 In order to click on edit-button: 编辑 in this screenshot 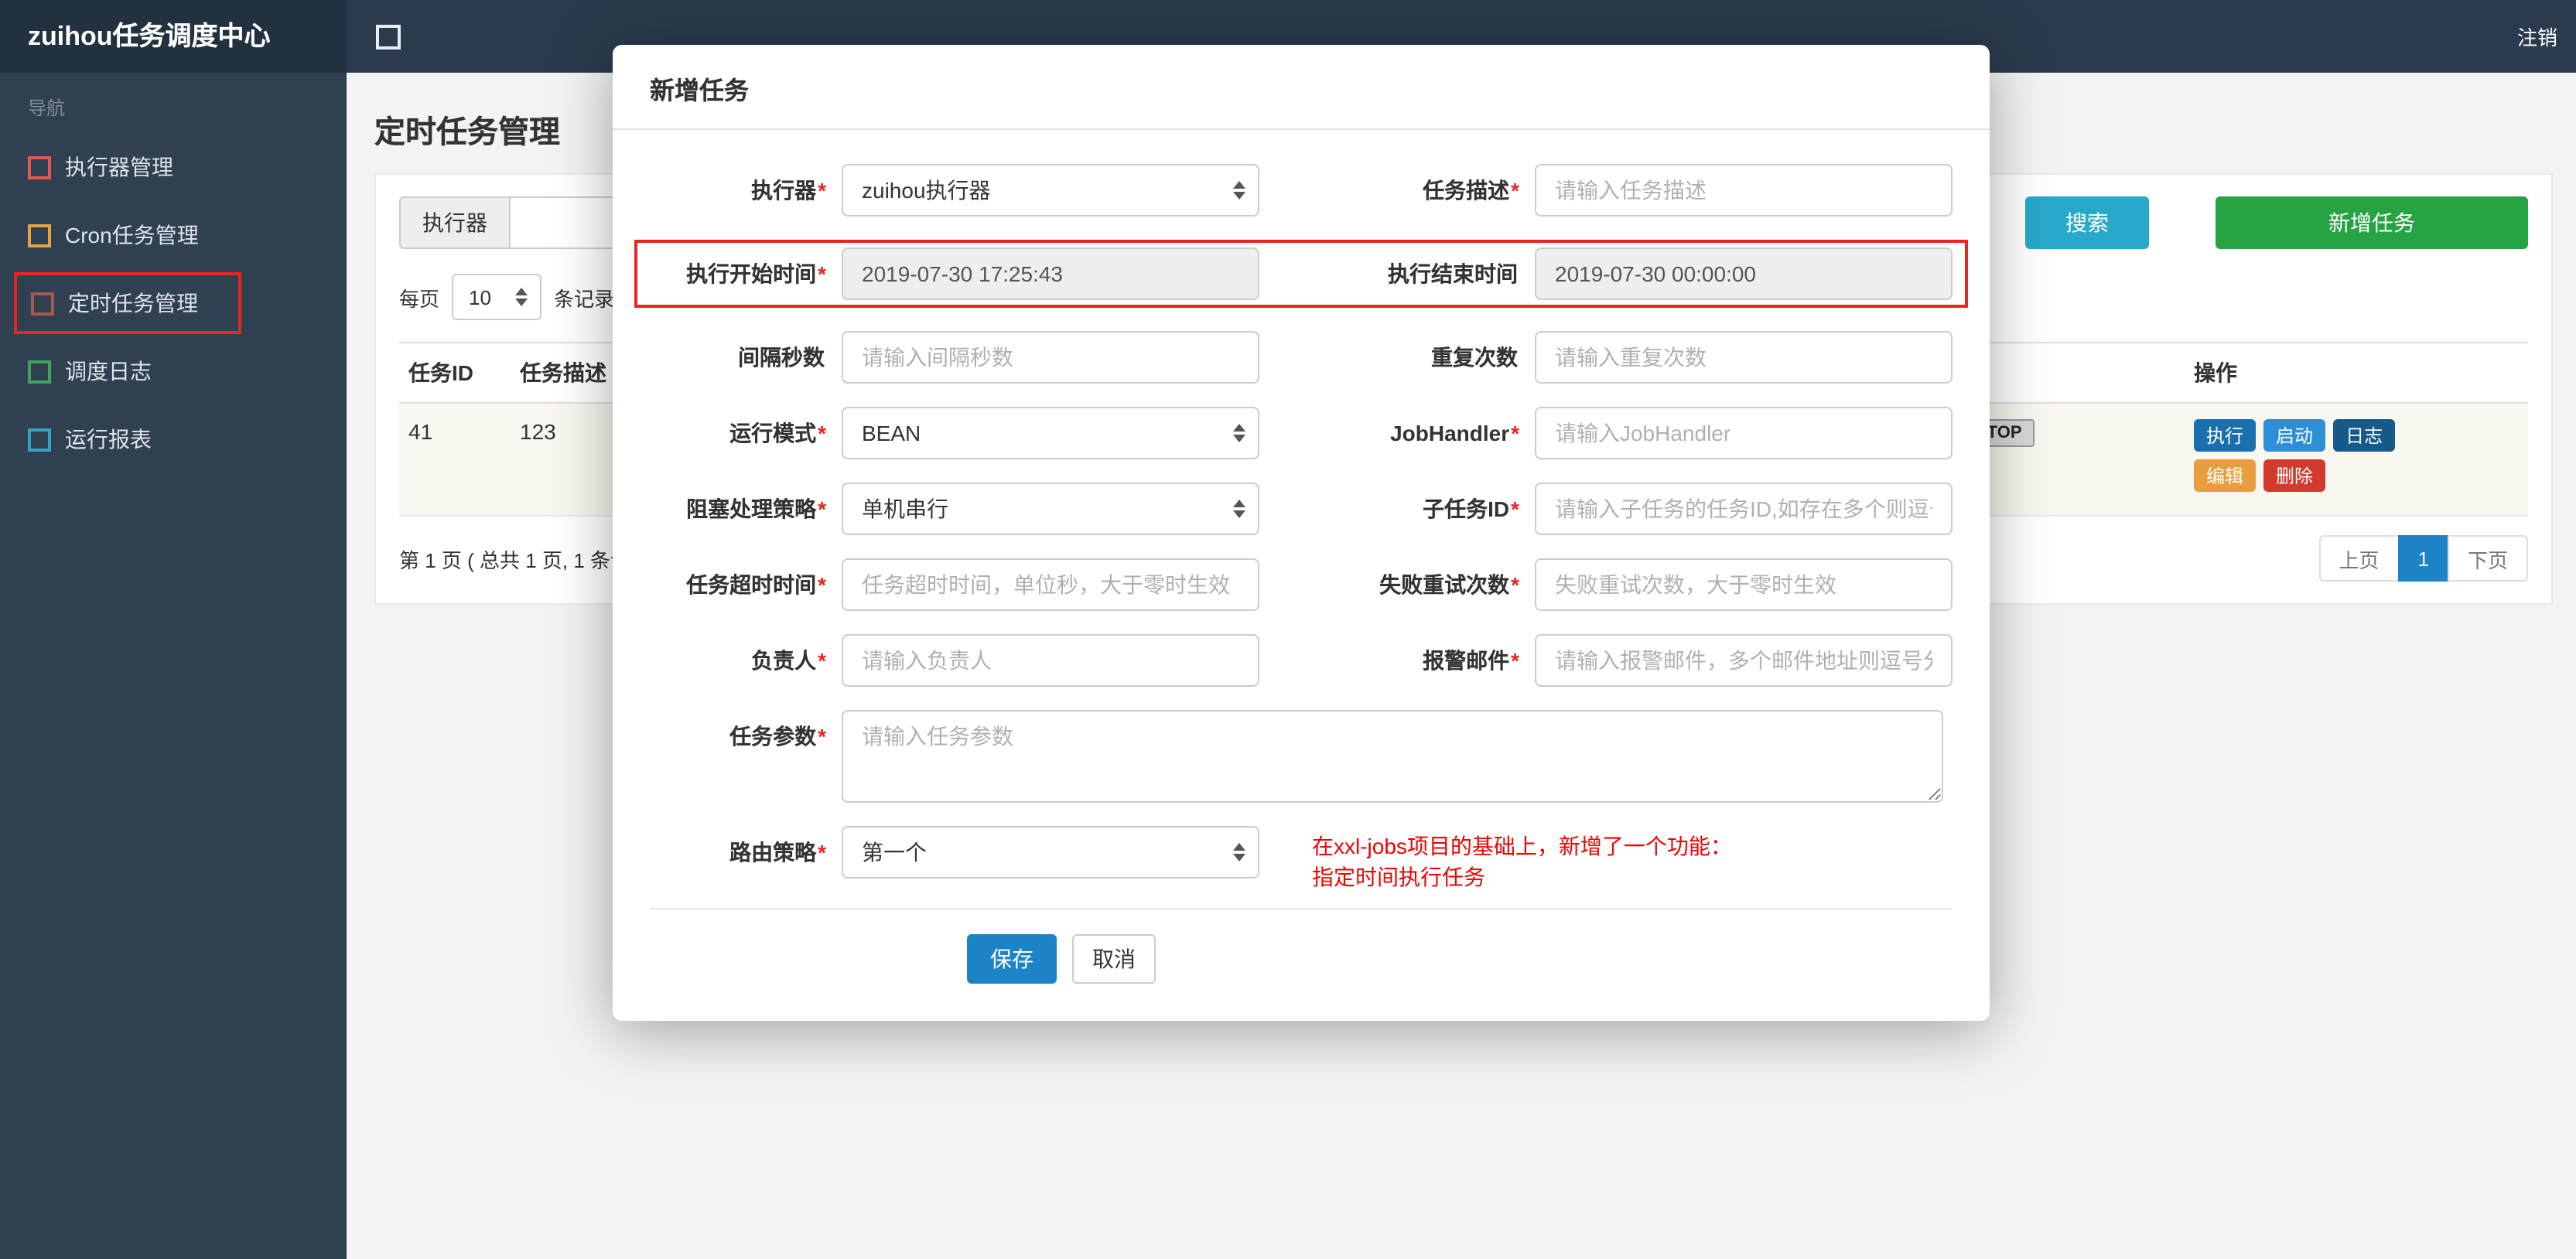, I will do `click(2225, 476)`.